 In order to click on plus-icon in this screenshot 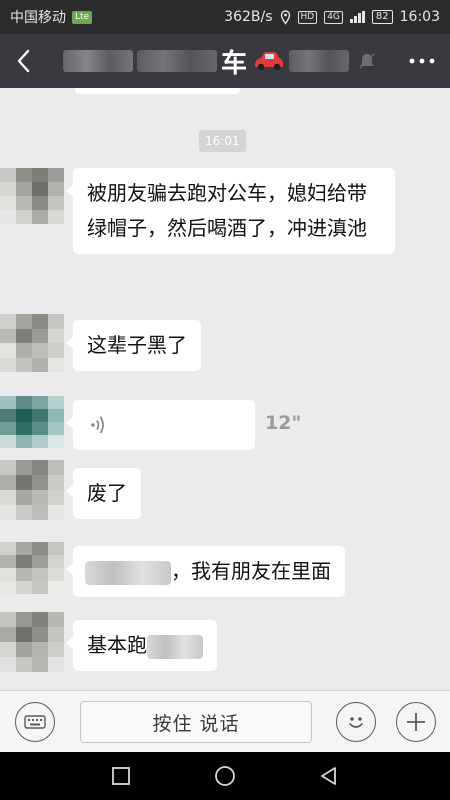, I will do `click(416, 722)`.